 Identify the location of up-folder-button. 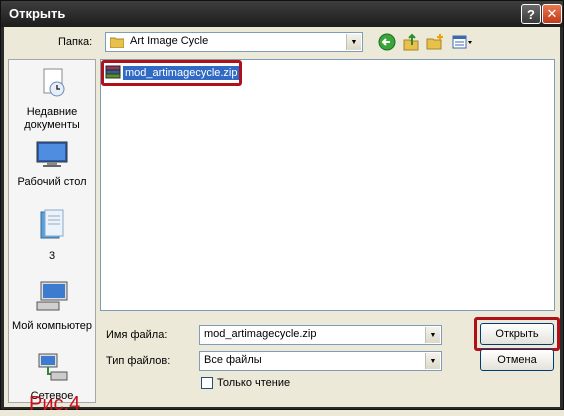
(411, 42).